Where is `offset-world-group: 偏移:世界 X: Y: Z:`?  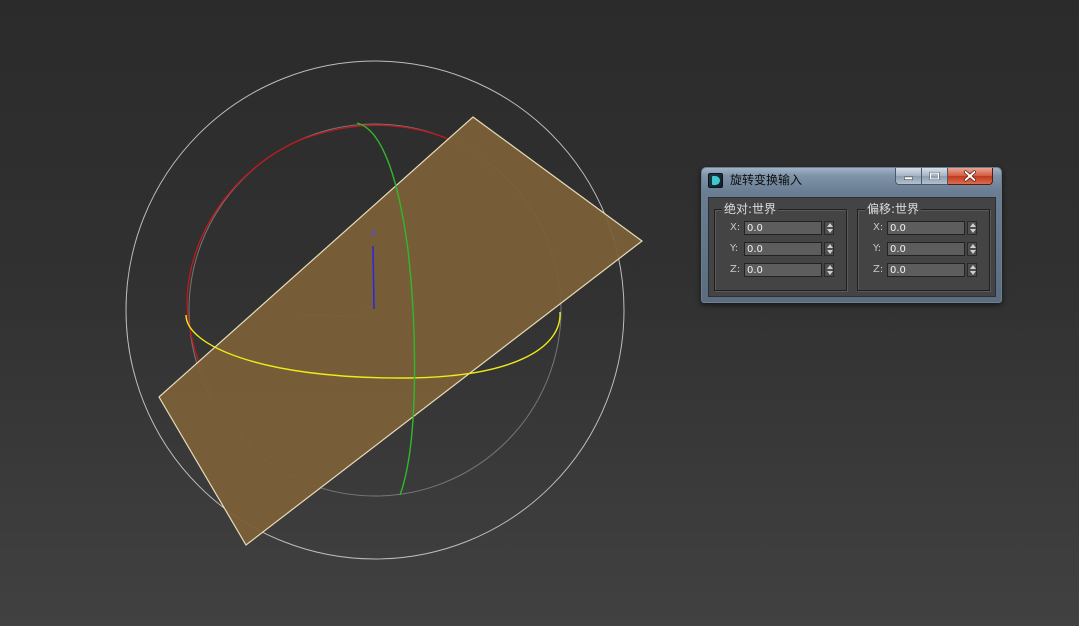
offset-world-group: 偏移:世界 X: Y: Z: is located at coordinates (923, 246).